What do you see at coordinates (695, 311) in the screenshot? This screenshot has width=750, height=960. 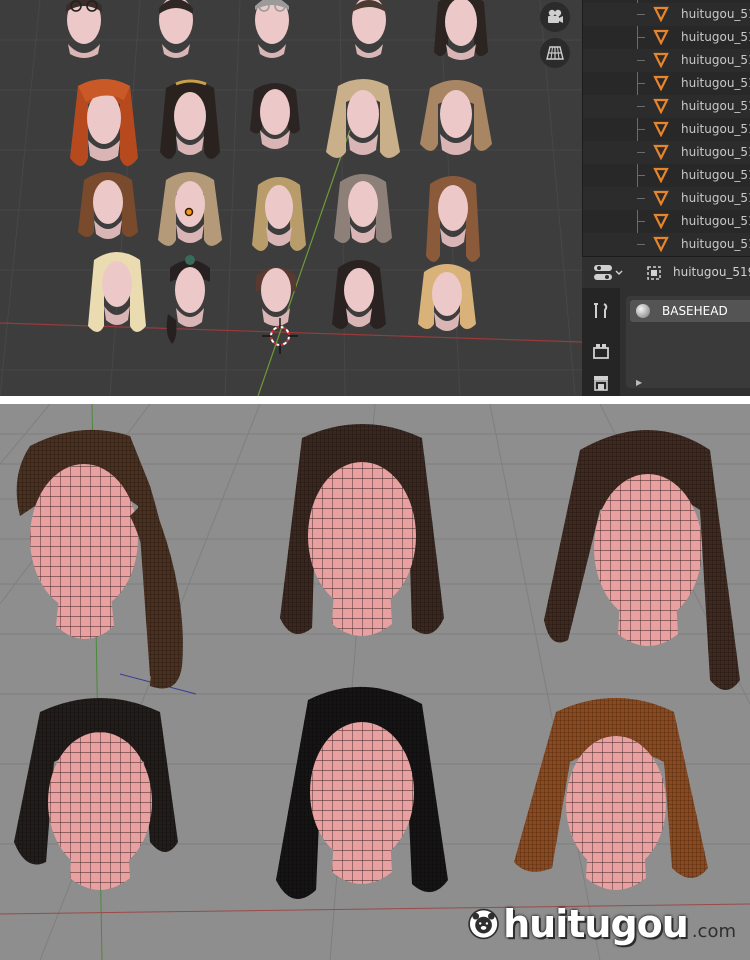 I see `material-name: BASEHEAD` at bounding box center [695, 311].